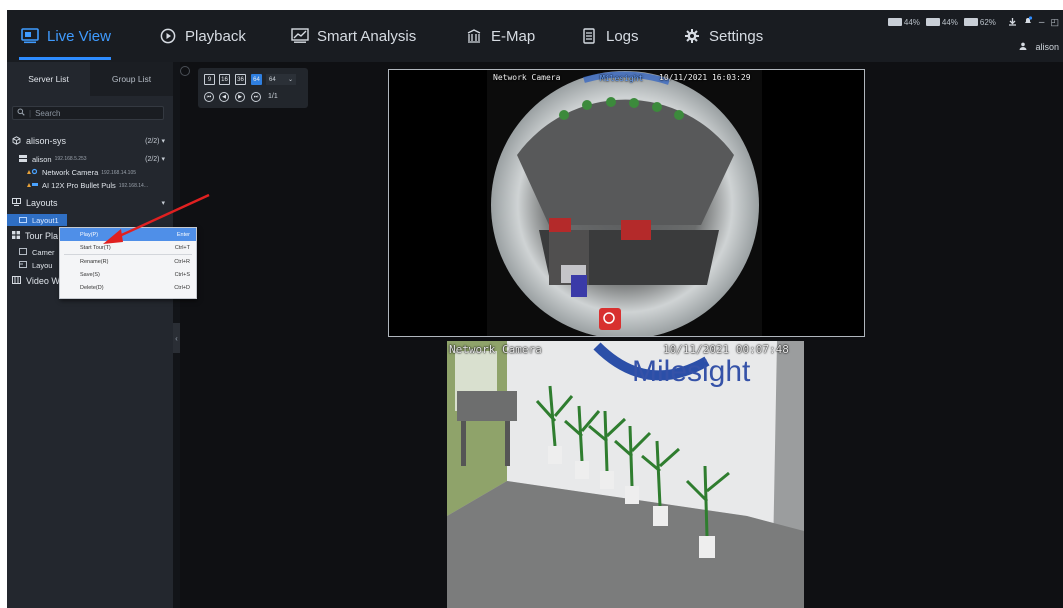  I want to click on system-stats: 44% 44% 62% – ◰, so click(975, 22).